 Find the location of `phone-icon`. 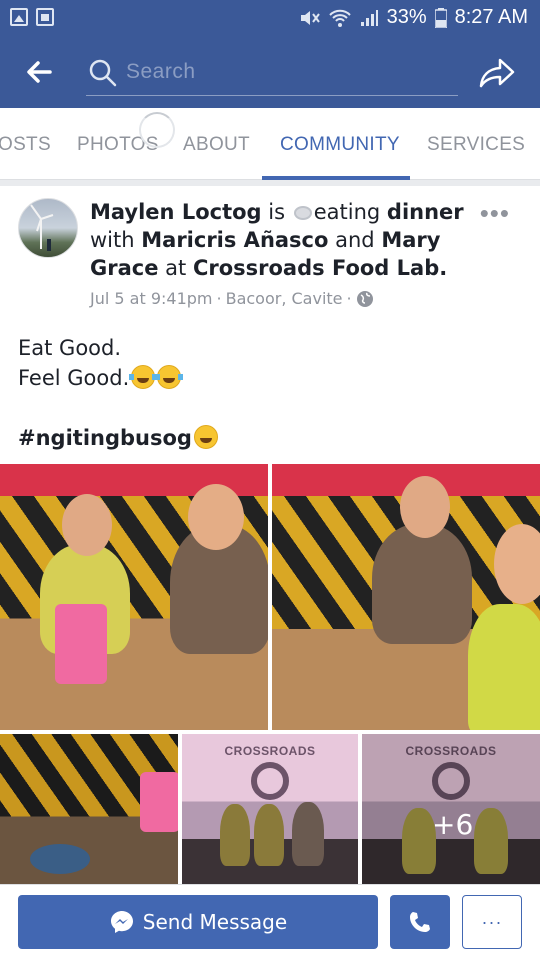

phone-icon is located at coordinates (420, 922).